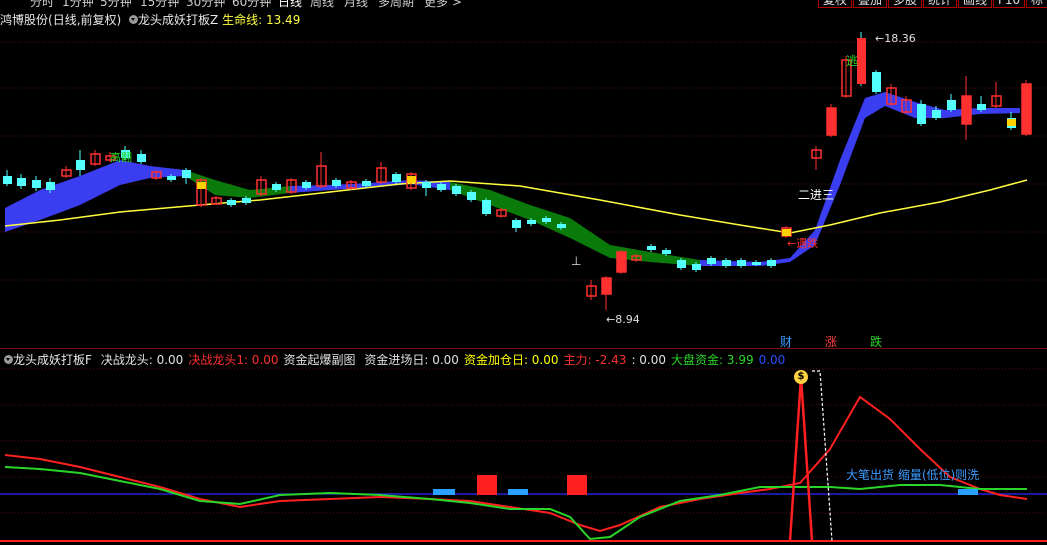 This screenshot has height=545, width=1047. Describe the element at coordinates (803, 243) in the screenshot. I see `signal-yudie: ←遇跌` at that location.